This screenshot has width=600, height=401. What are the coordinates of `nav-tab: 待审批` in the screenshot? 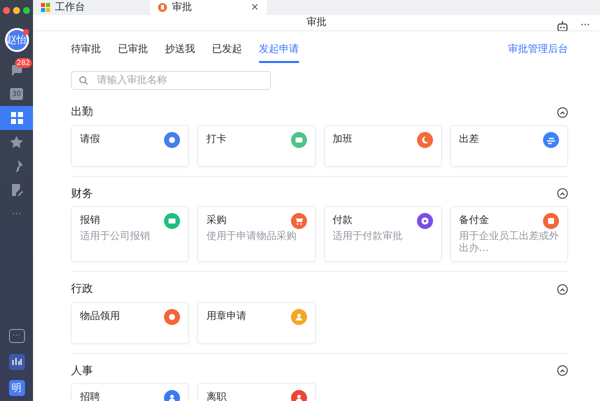 It's located at (86, 49).